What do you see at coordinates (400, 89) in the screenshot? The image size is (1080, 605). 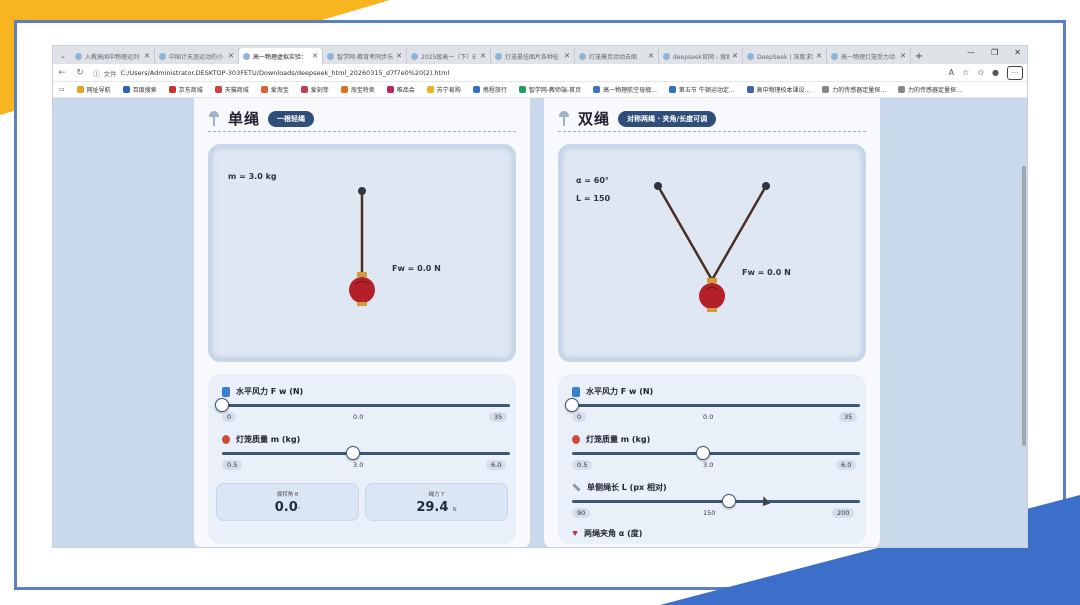 I see `bookmark-item: 唯品会` at bounding box center [400, 89].